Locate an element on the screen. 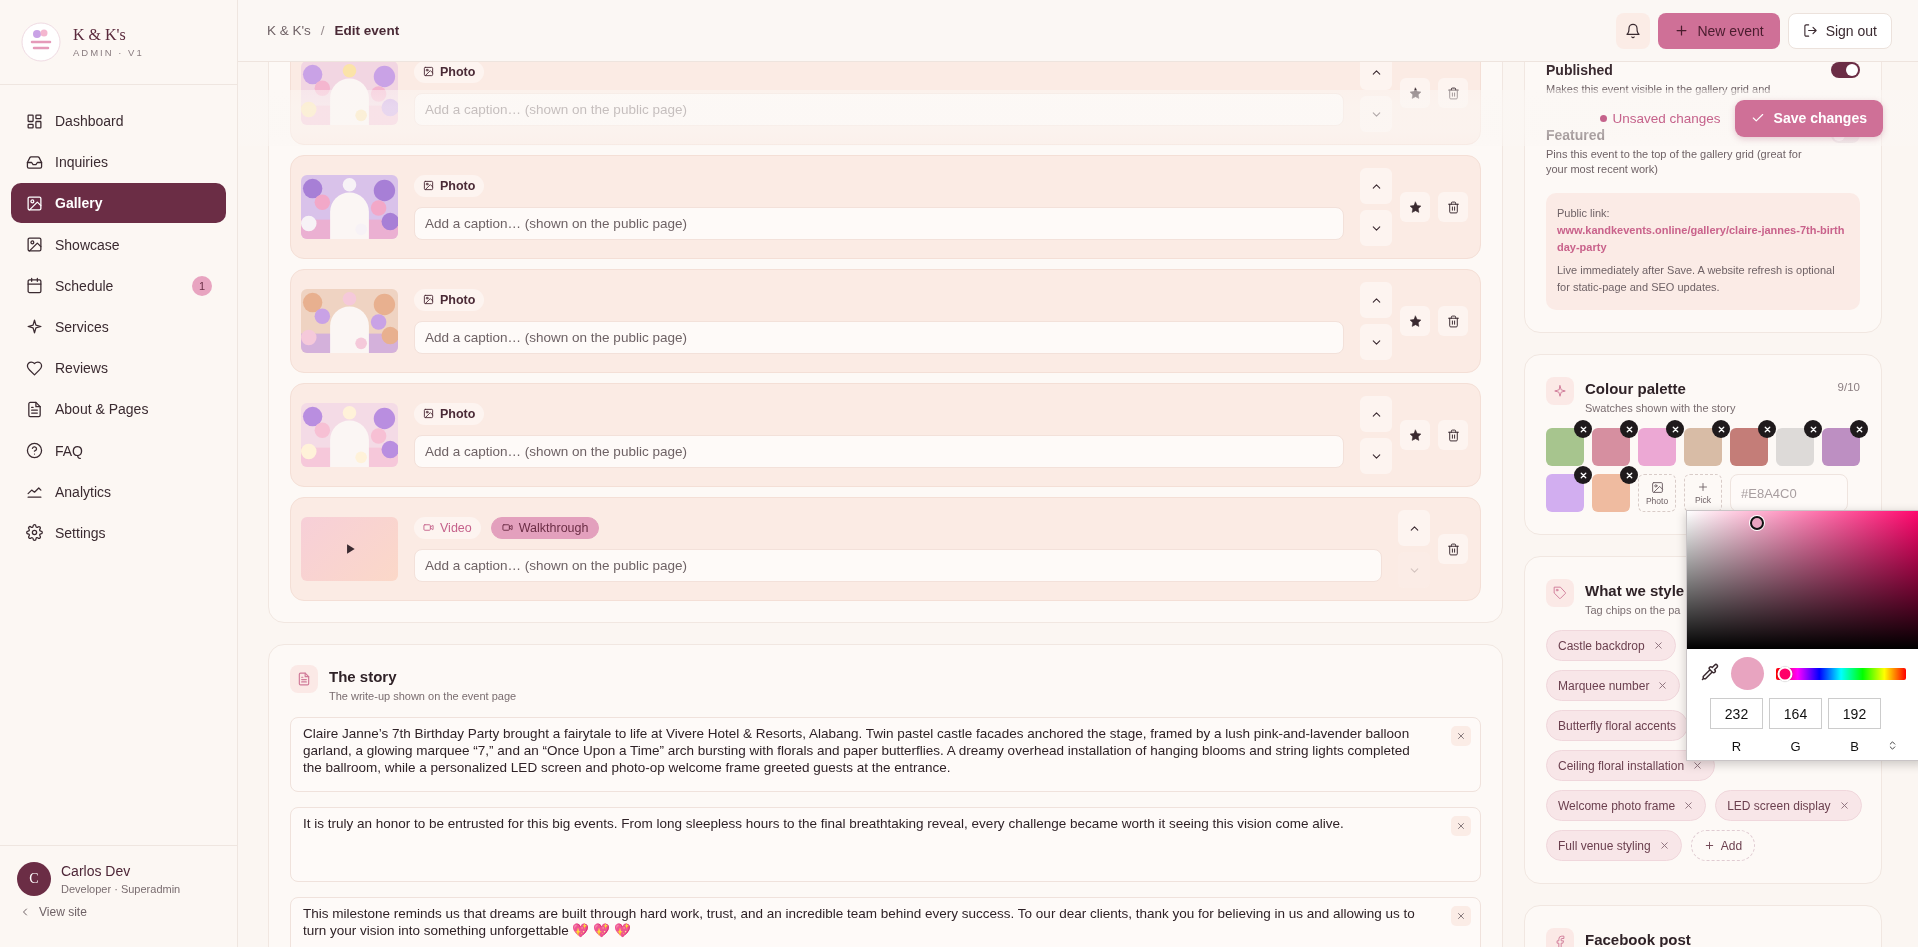 This screenshot has height=947, width=1918. breadcrumb-item: Edit event is located at coordinates (367, 30).